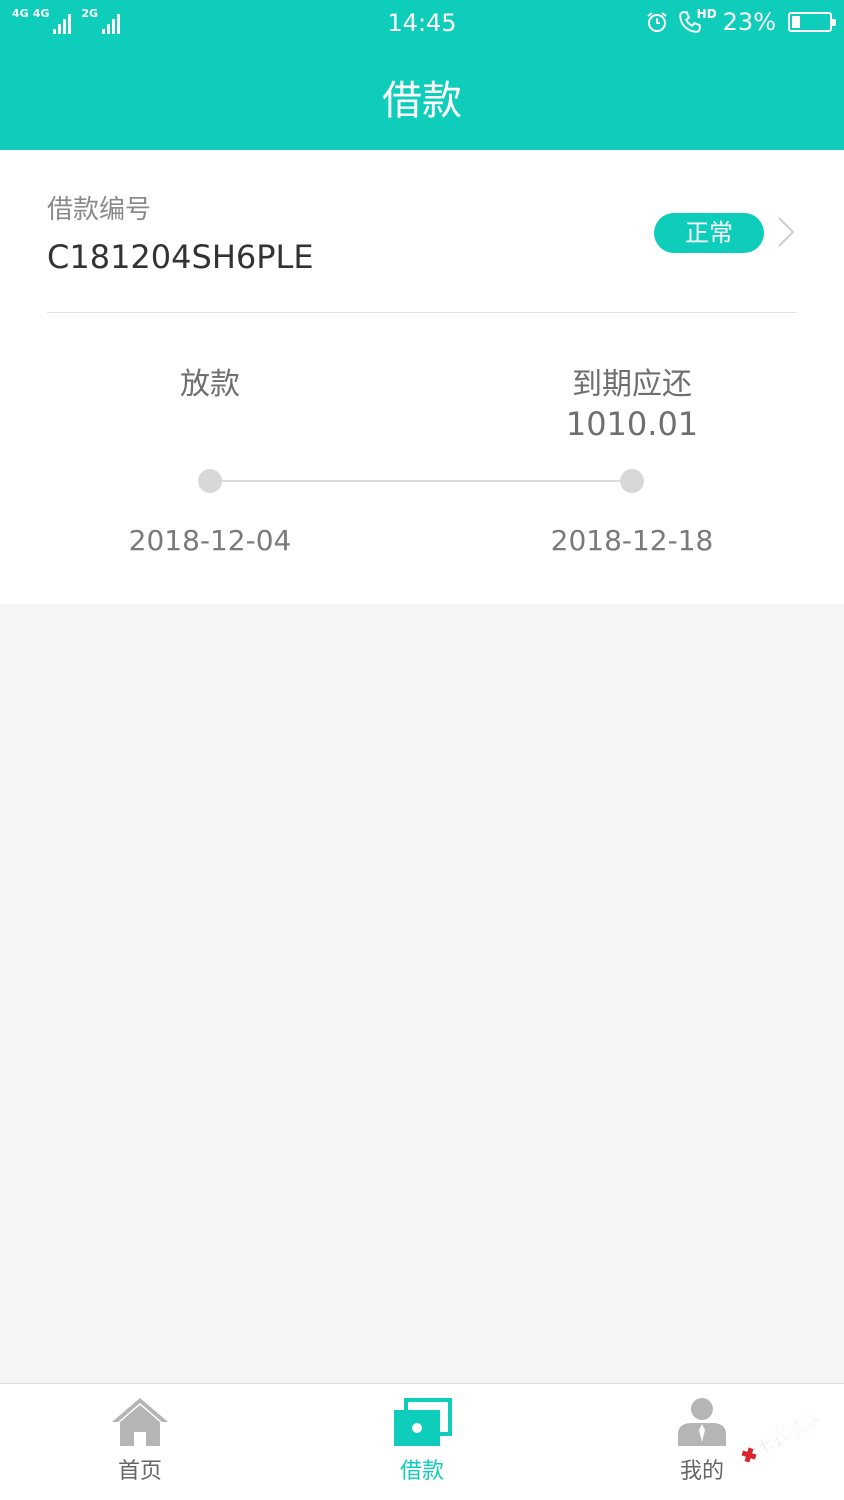 This screenshot has height=1500, width=844. I want to click on hd-badge: HD, so click(706, 14).